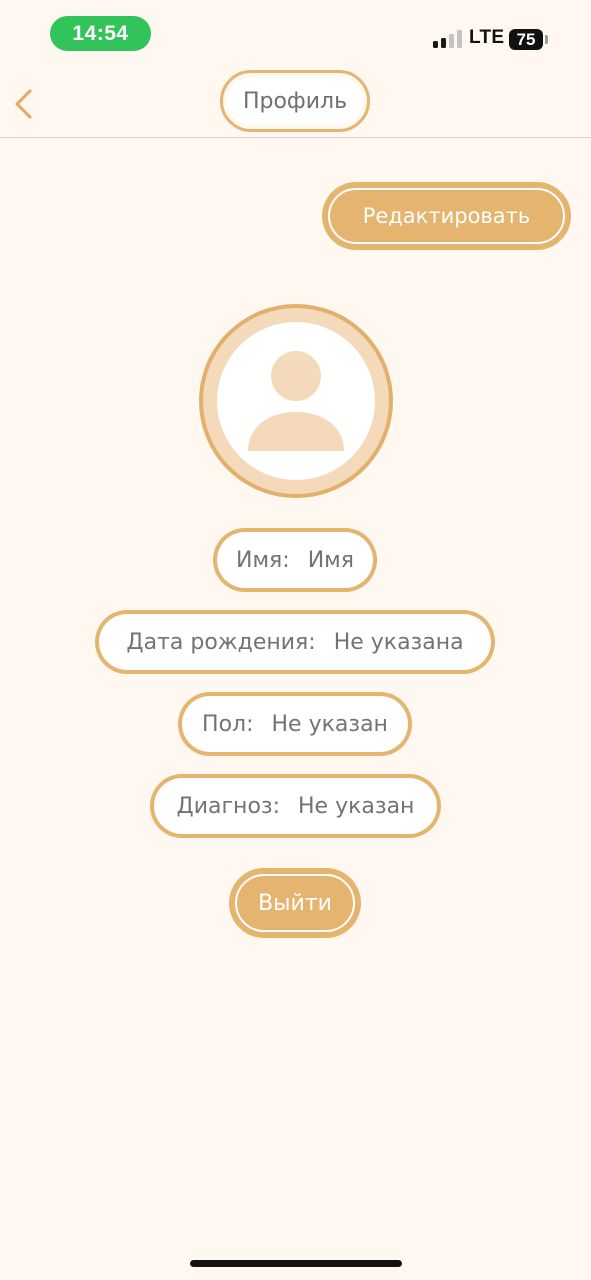 This screenshot has height=1280, width=591. What do you see at coordinates (295, 137) in the screenshot?
I see `header-divider` at bounding box center [295, 137].